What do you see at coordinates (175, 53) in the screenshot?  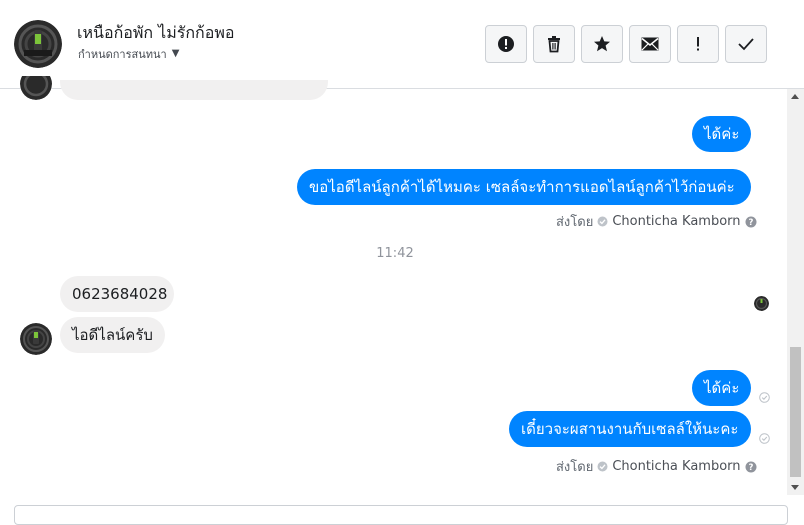 I see `caret-down-icon: ▼` at bounding box center [175, 53].